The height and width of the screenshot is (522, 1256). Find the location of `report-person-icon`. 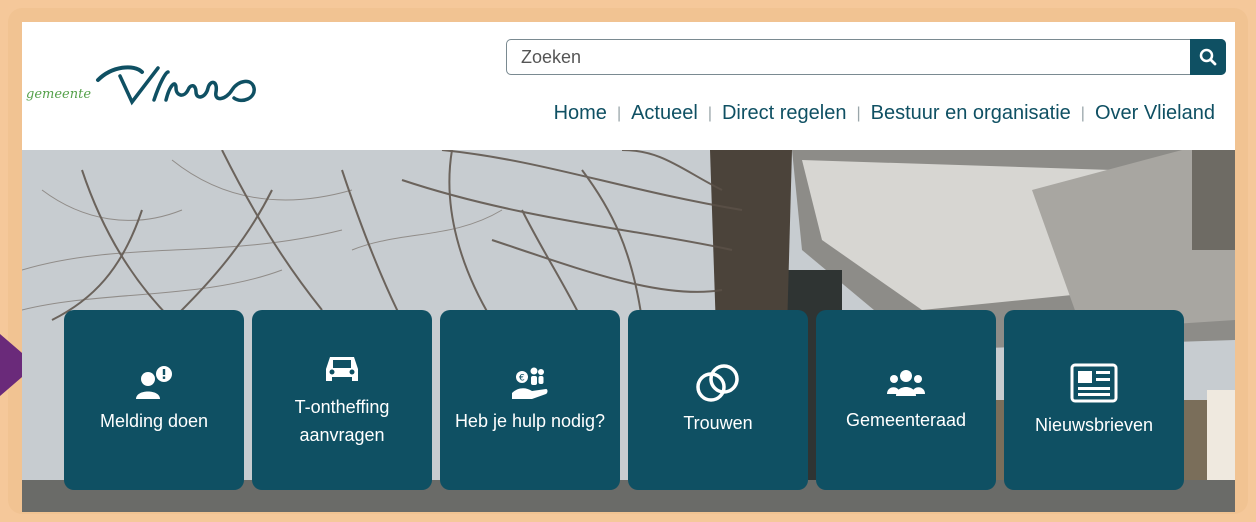

report-person-icon is located at coordinates (154, 382).